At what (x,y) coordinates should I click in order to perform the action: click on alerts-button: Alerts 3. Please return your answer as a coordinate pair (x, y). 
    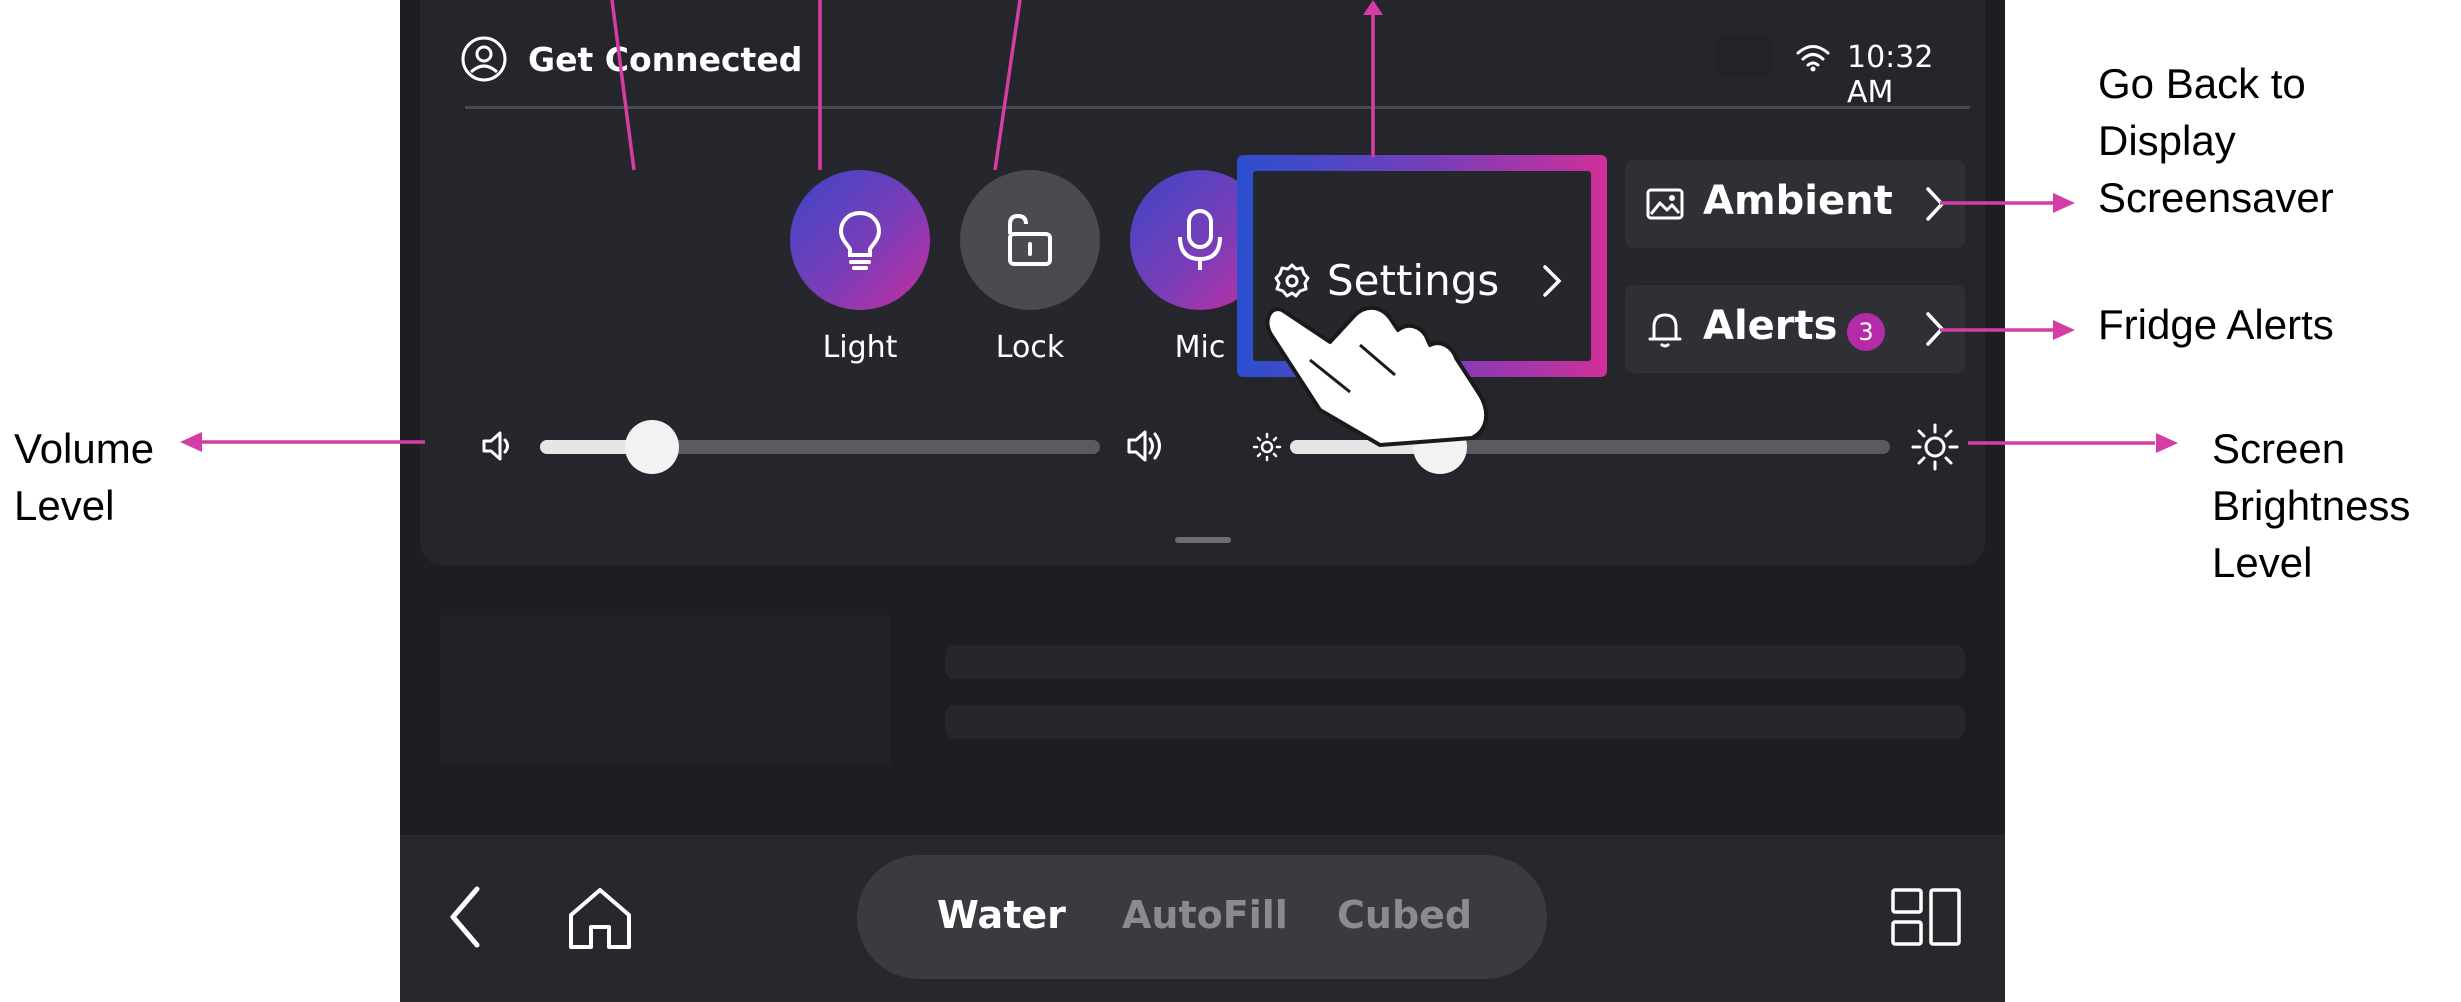
    Looking at the image, I should click on (1795, 329).